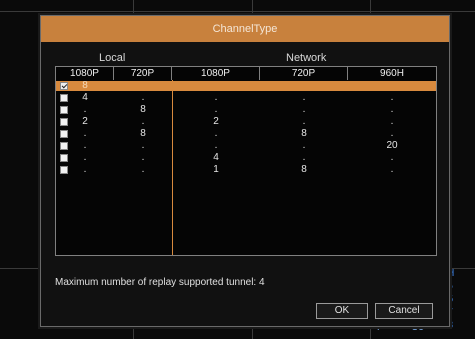  I want to click on dialog-title: ChannelType, so click(245, 29).